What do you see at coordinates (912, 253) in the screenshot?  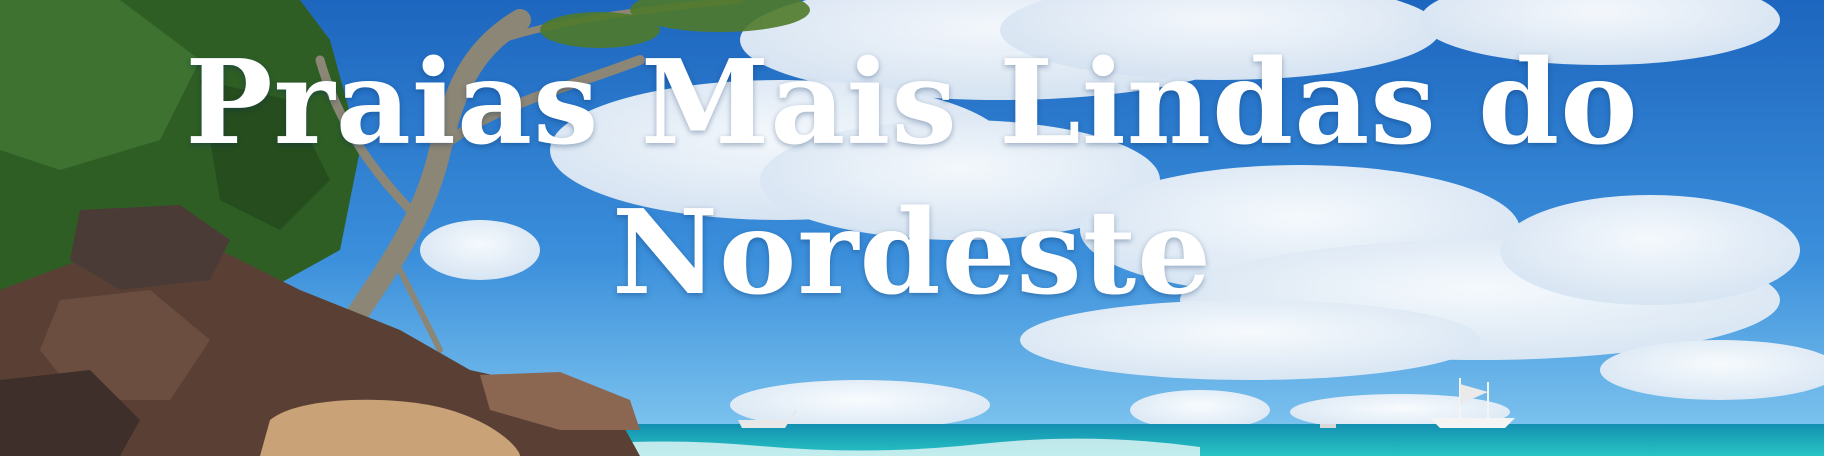 I see `banner-title-line-2: Nordeste` at bounding box center [912, 253].